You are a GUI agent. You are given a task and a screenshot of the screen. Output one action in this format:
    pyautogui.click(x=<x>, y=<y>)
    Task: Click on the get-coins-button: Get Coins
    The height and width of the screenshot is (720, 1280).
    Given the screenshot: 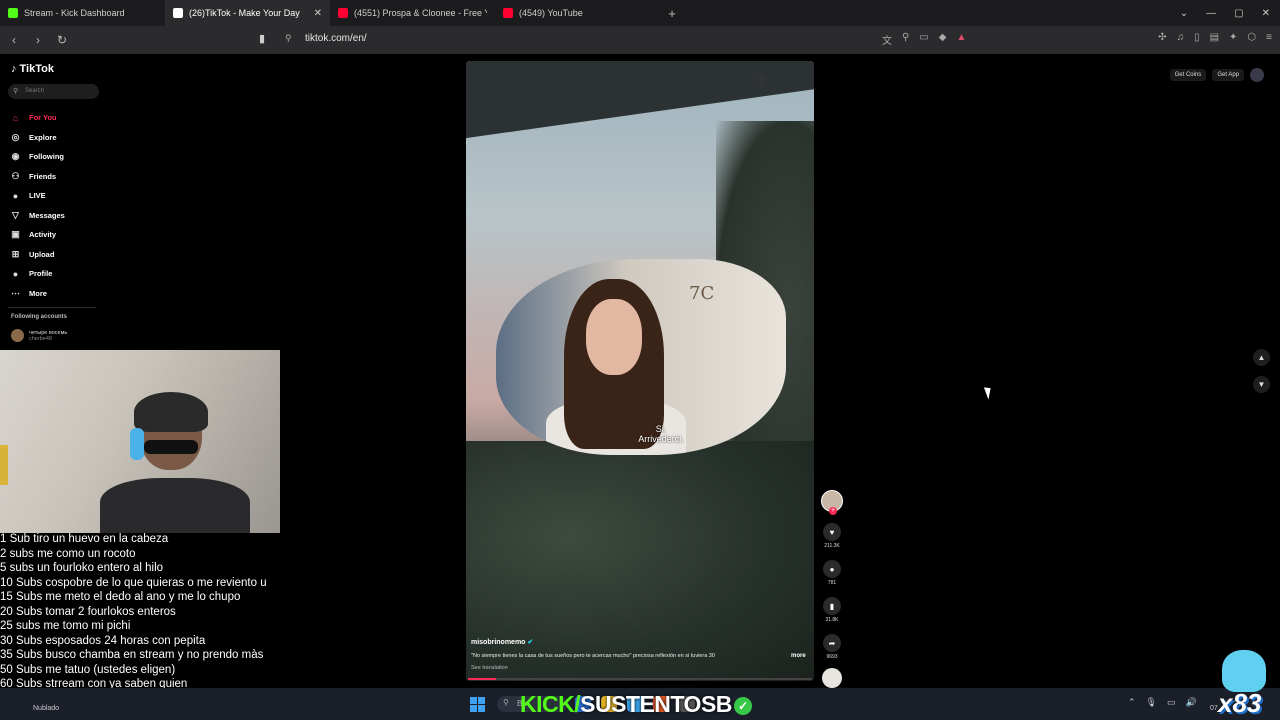 What is the action you would take?
    pyautogui.click(x=1188, y=75)
    